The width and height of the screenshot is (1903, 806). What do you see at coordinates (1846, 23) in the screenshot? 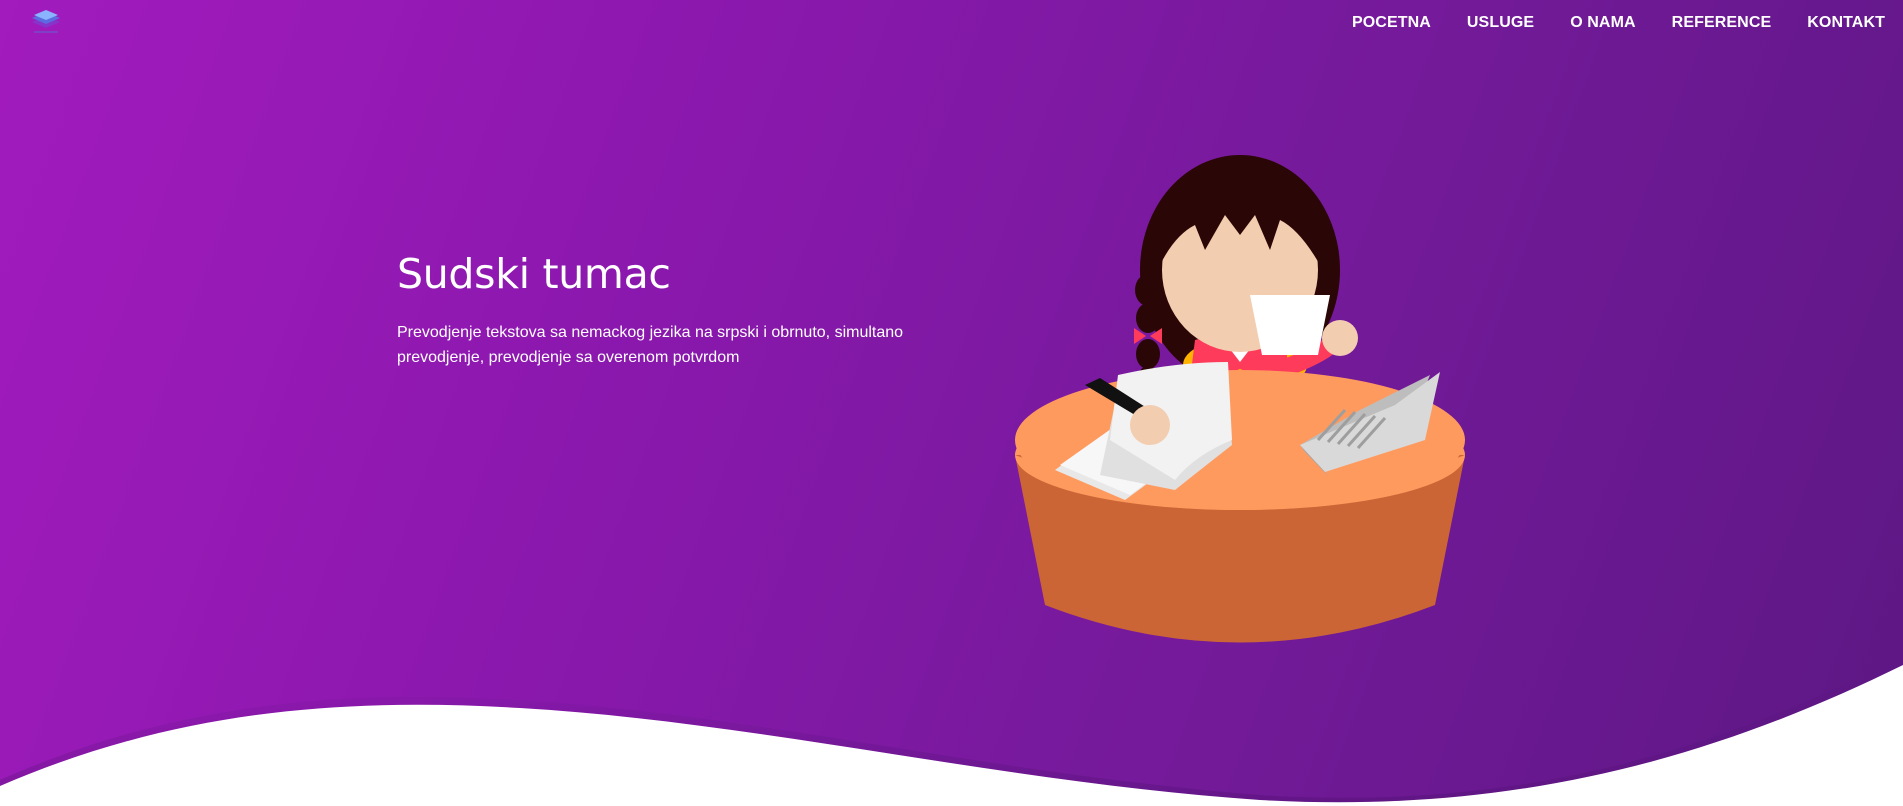
I see `nav-item-kontakt: KONTAKT` at bounding box center [1846, 23].